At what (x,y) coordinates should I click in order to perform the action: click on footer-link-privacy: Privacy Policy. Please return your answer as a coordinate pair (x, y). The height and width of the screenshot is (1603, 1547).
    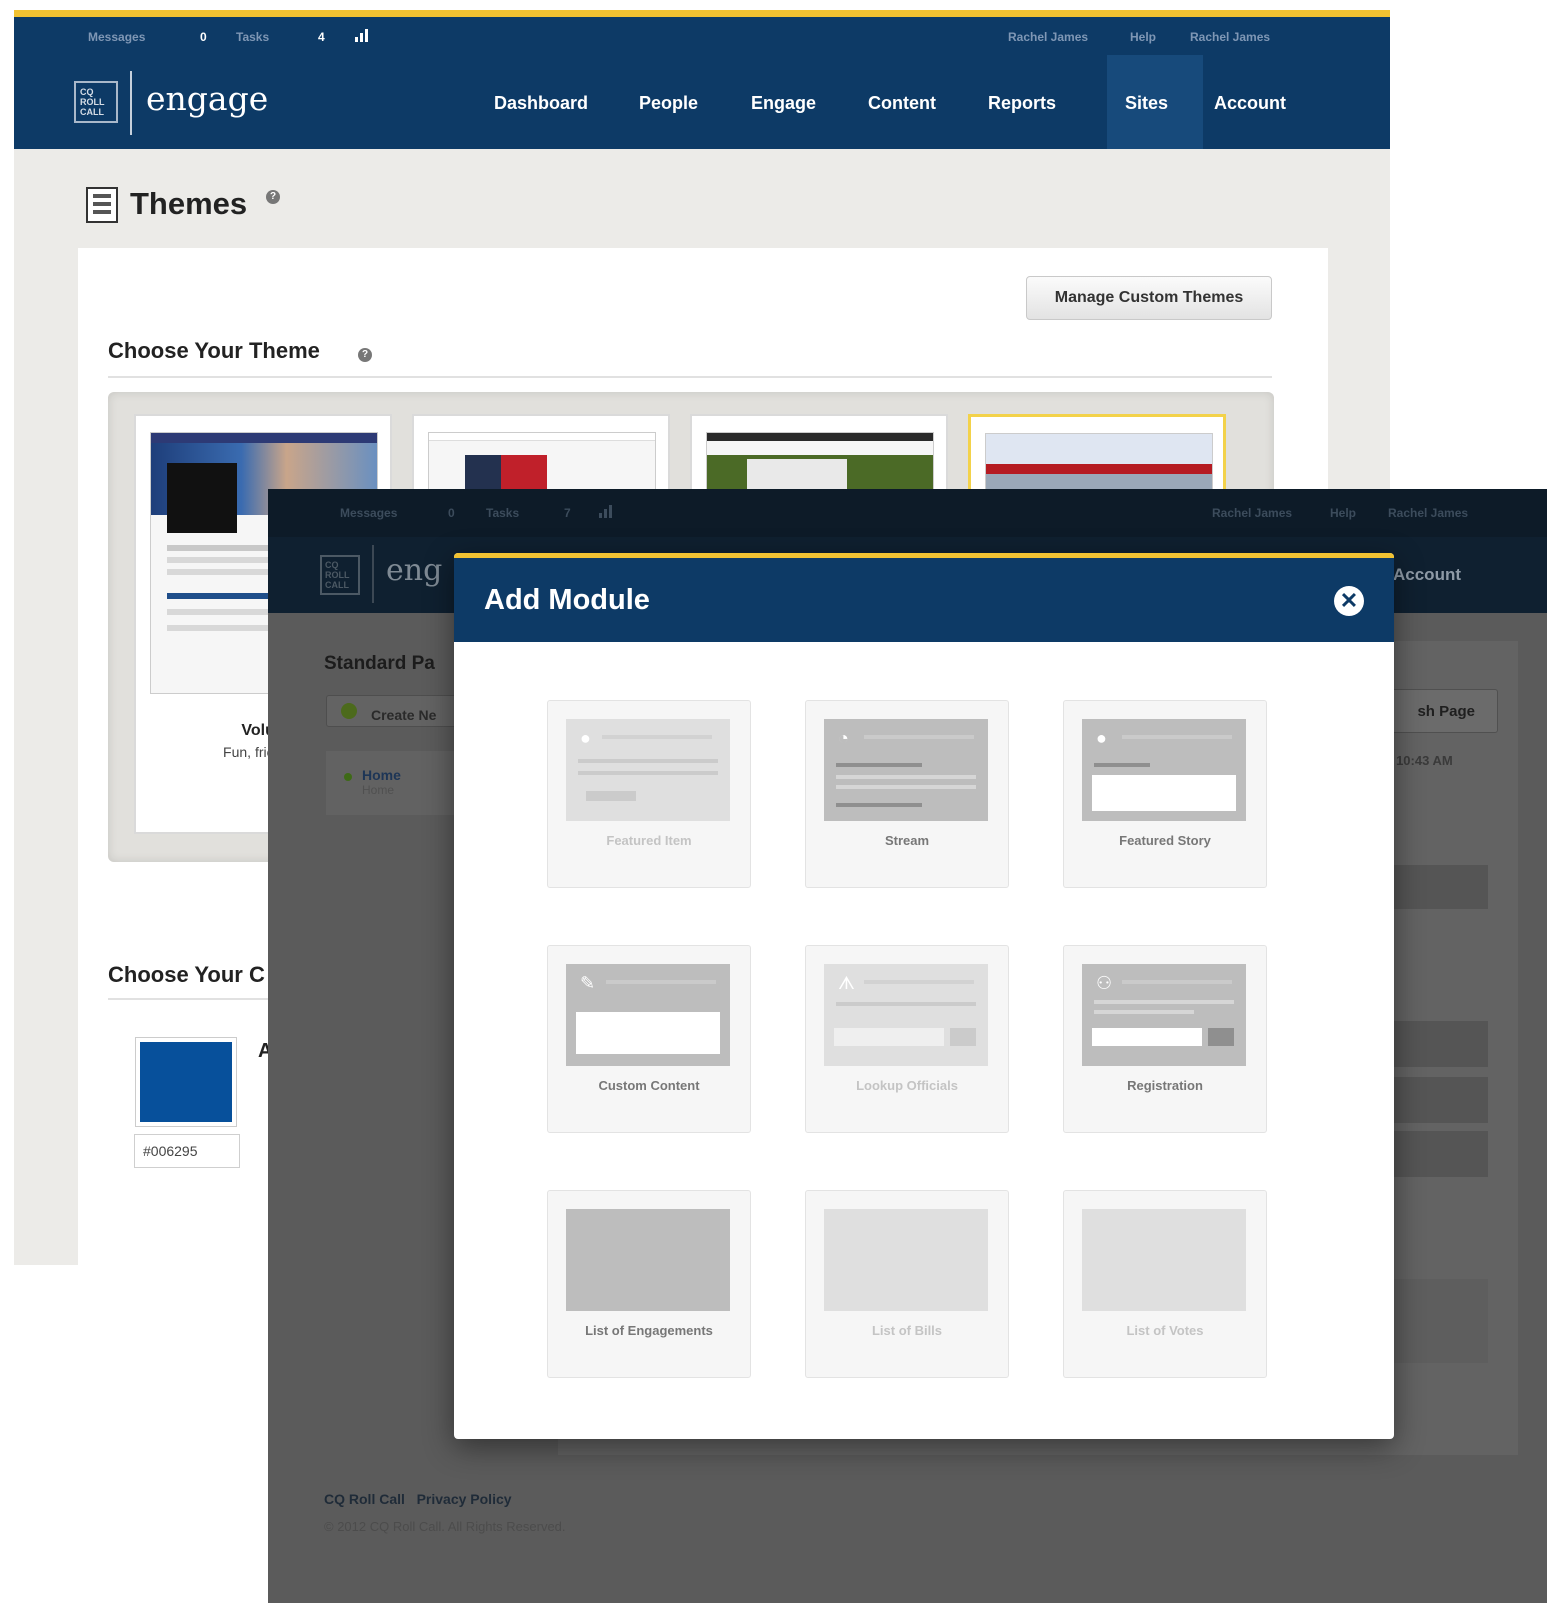
    Looking at the image, I should click on (464, 1499).